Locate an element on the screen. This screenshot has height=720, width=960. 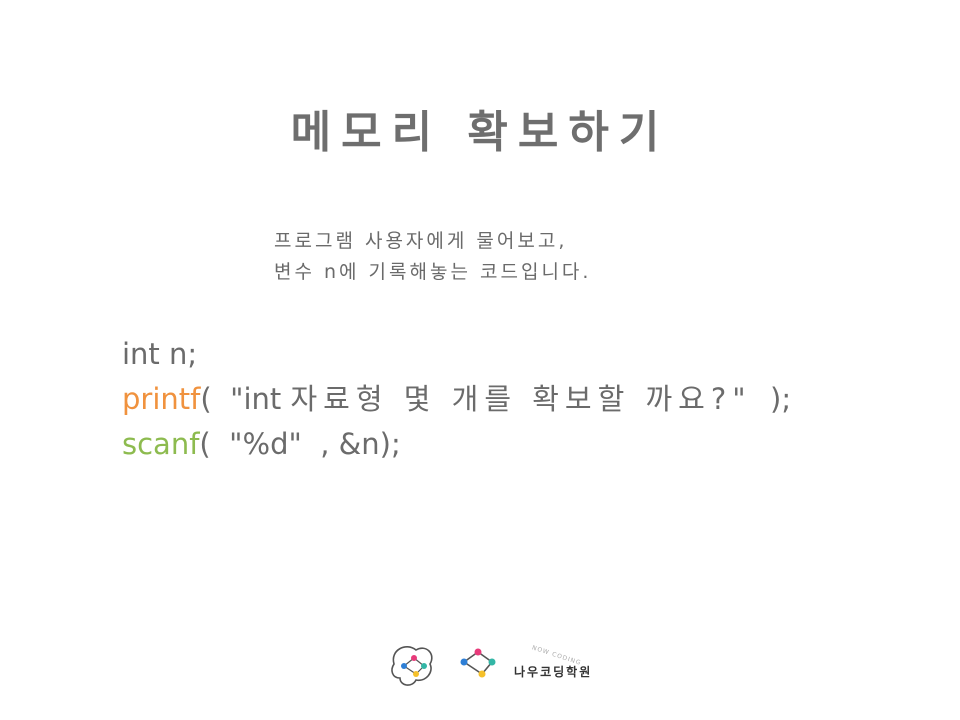
scanf-rest: ( "%d" , &n); is located at coordinates (300, 444).